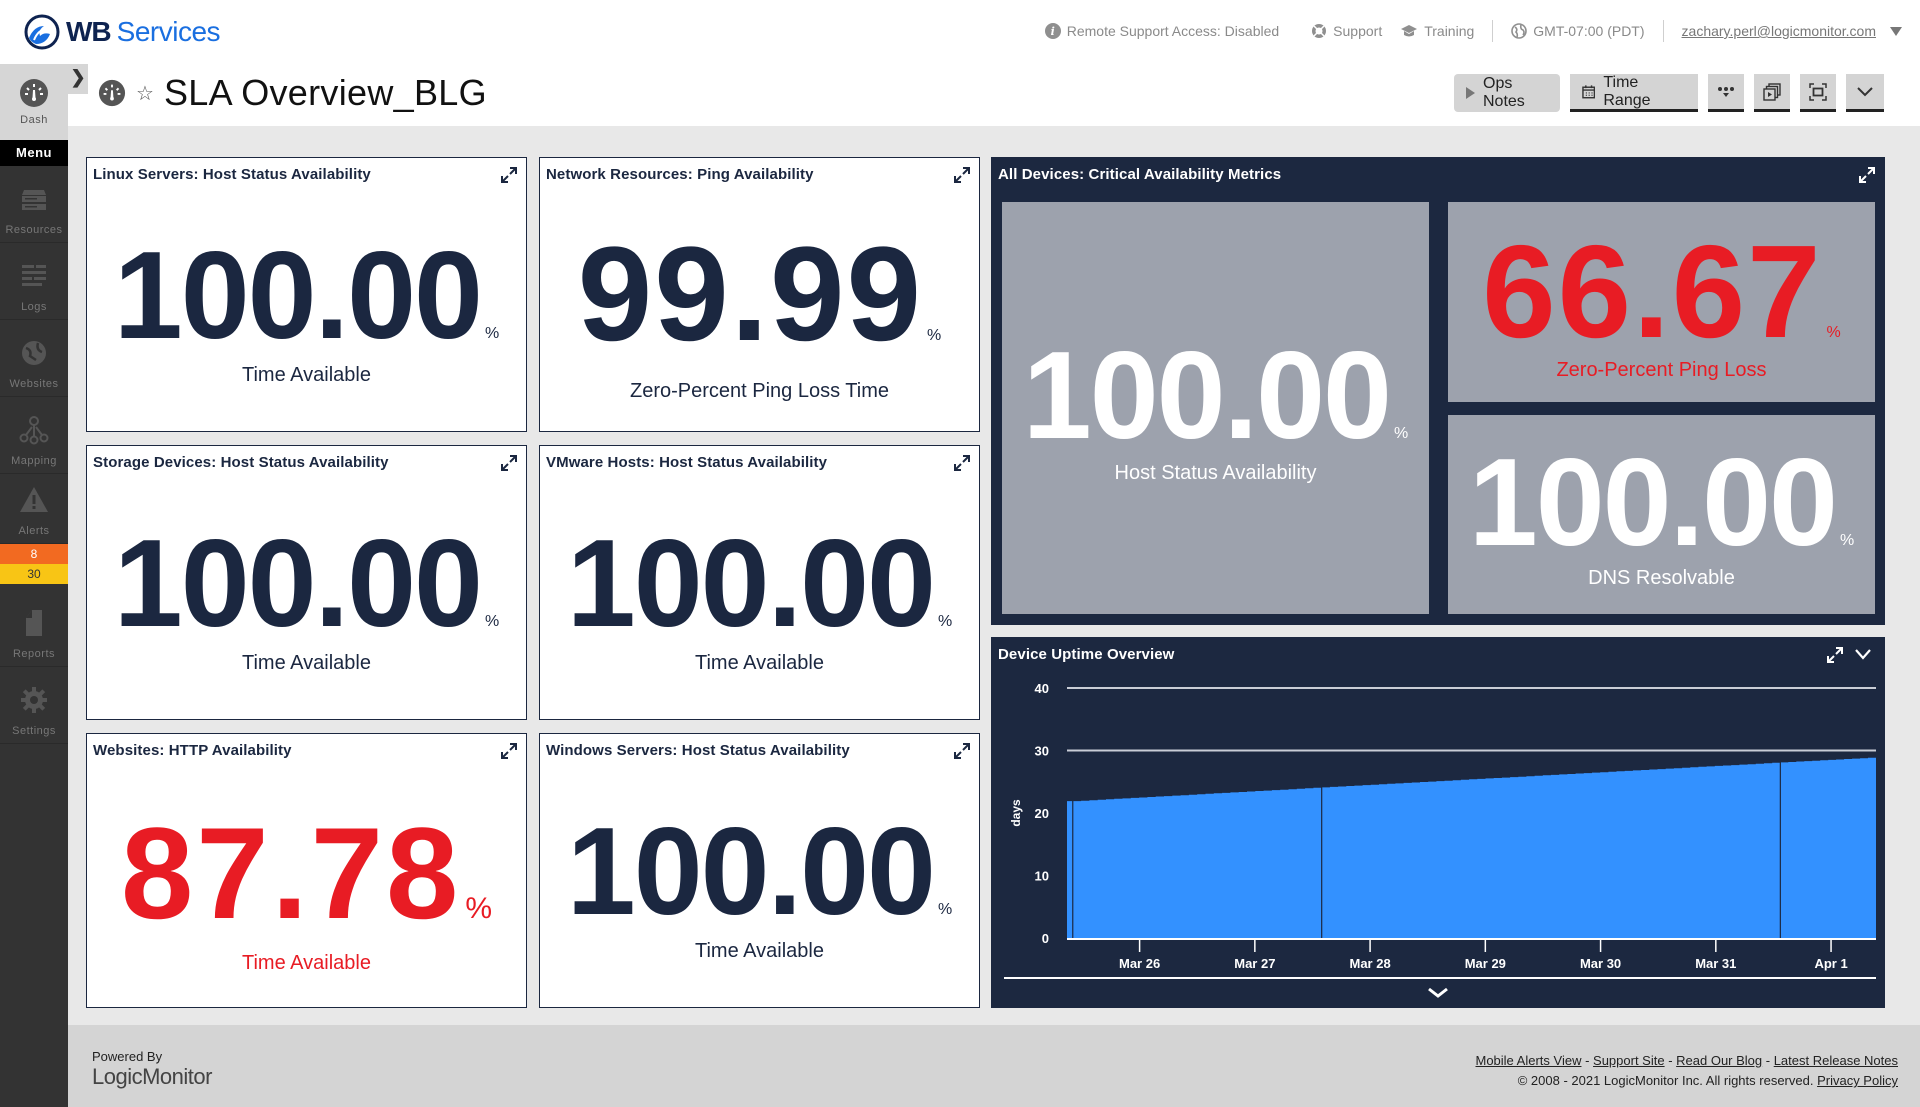 This screenshot has width=1920, height=1107. Describe the element at coordinates (34, 574) in the screenshot. I see `alert-count-warning: 30` at that location.